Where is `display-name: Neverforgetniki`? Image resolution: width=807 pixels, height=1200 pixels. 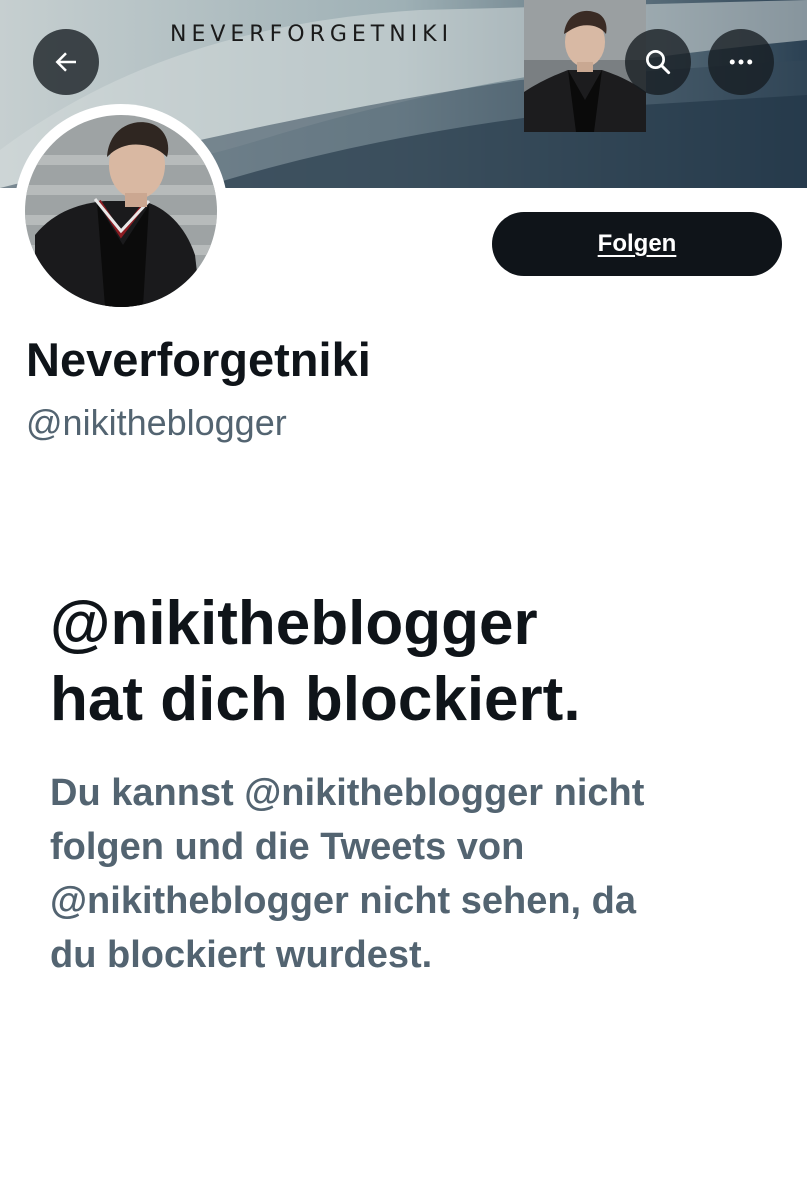 display-name: Neverforgetniki is located at coordinates (198, 359).